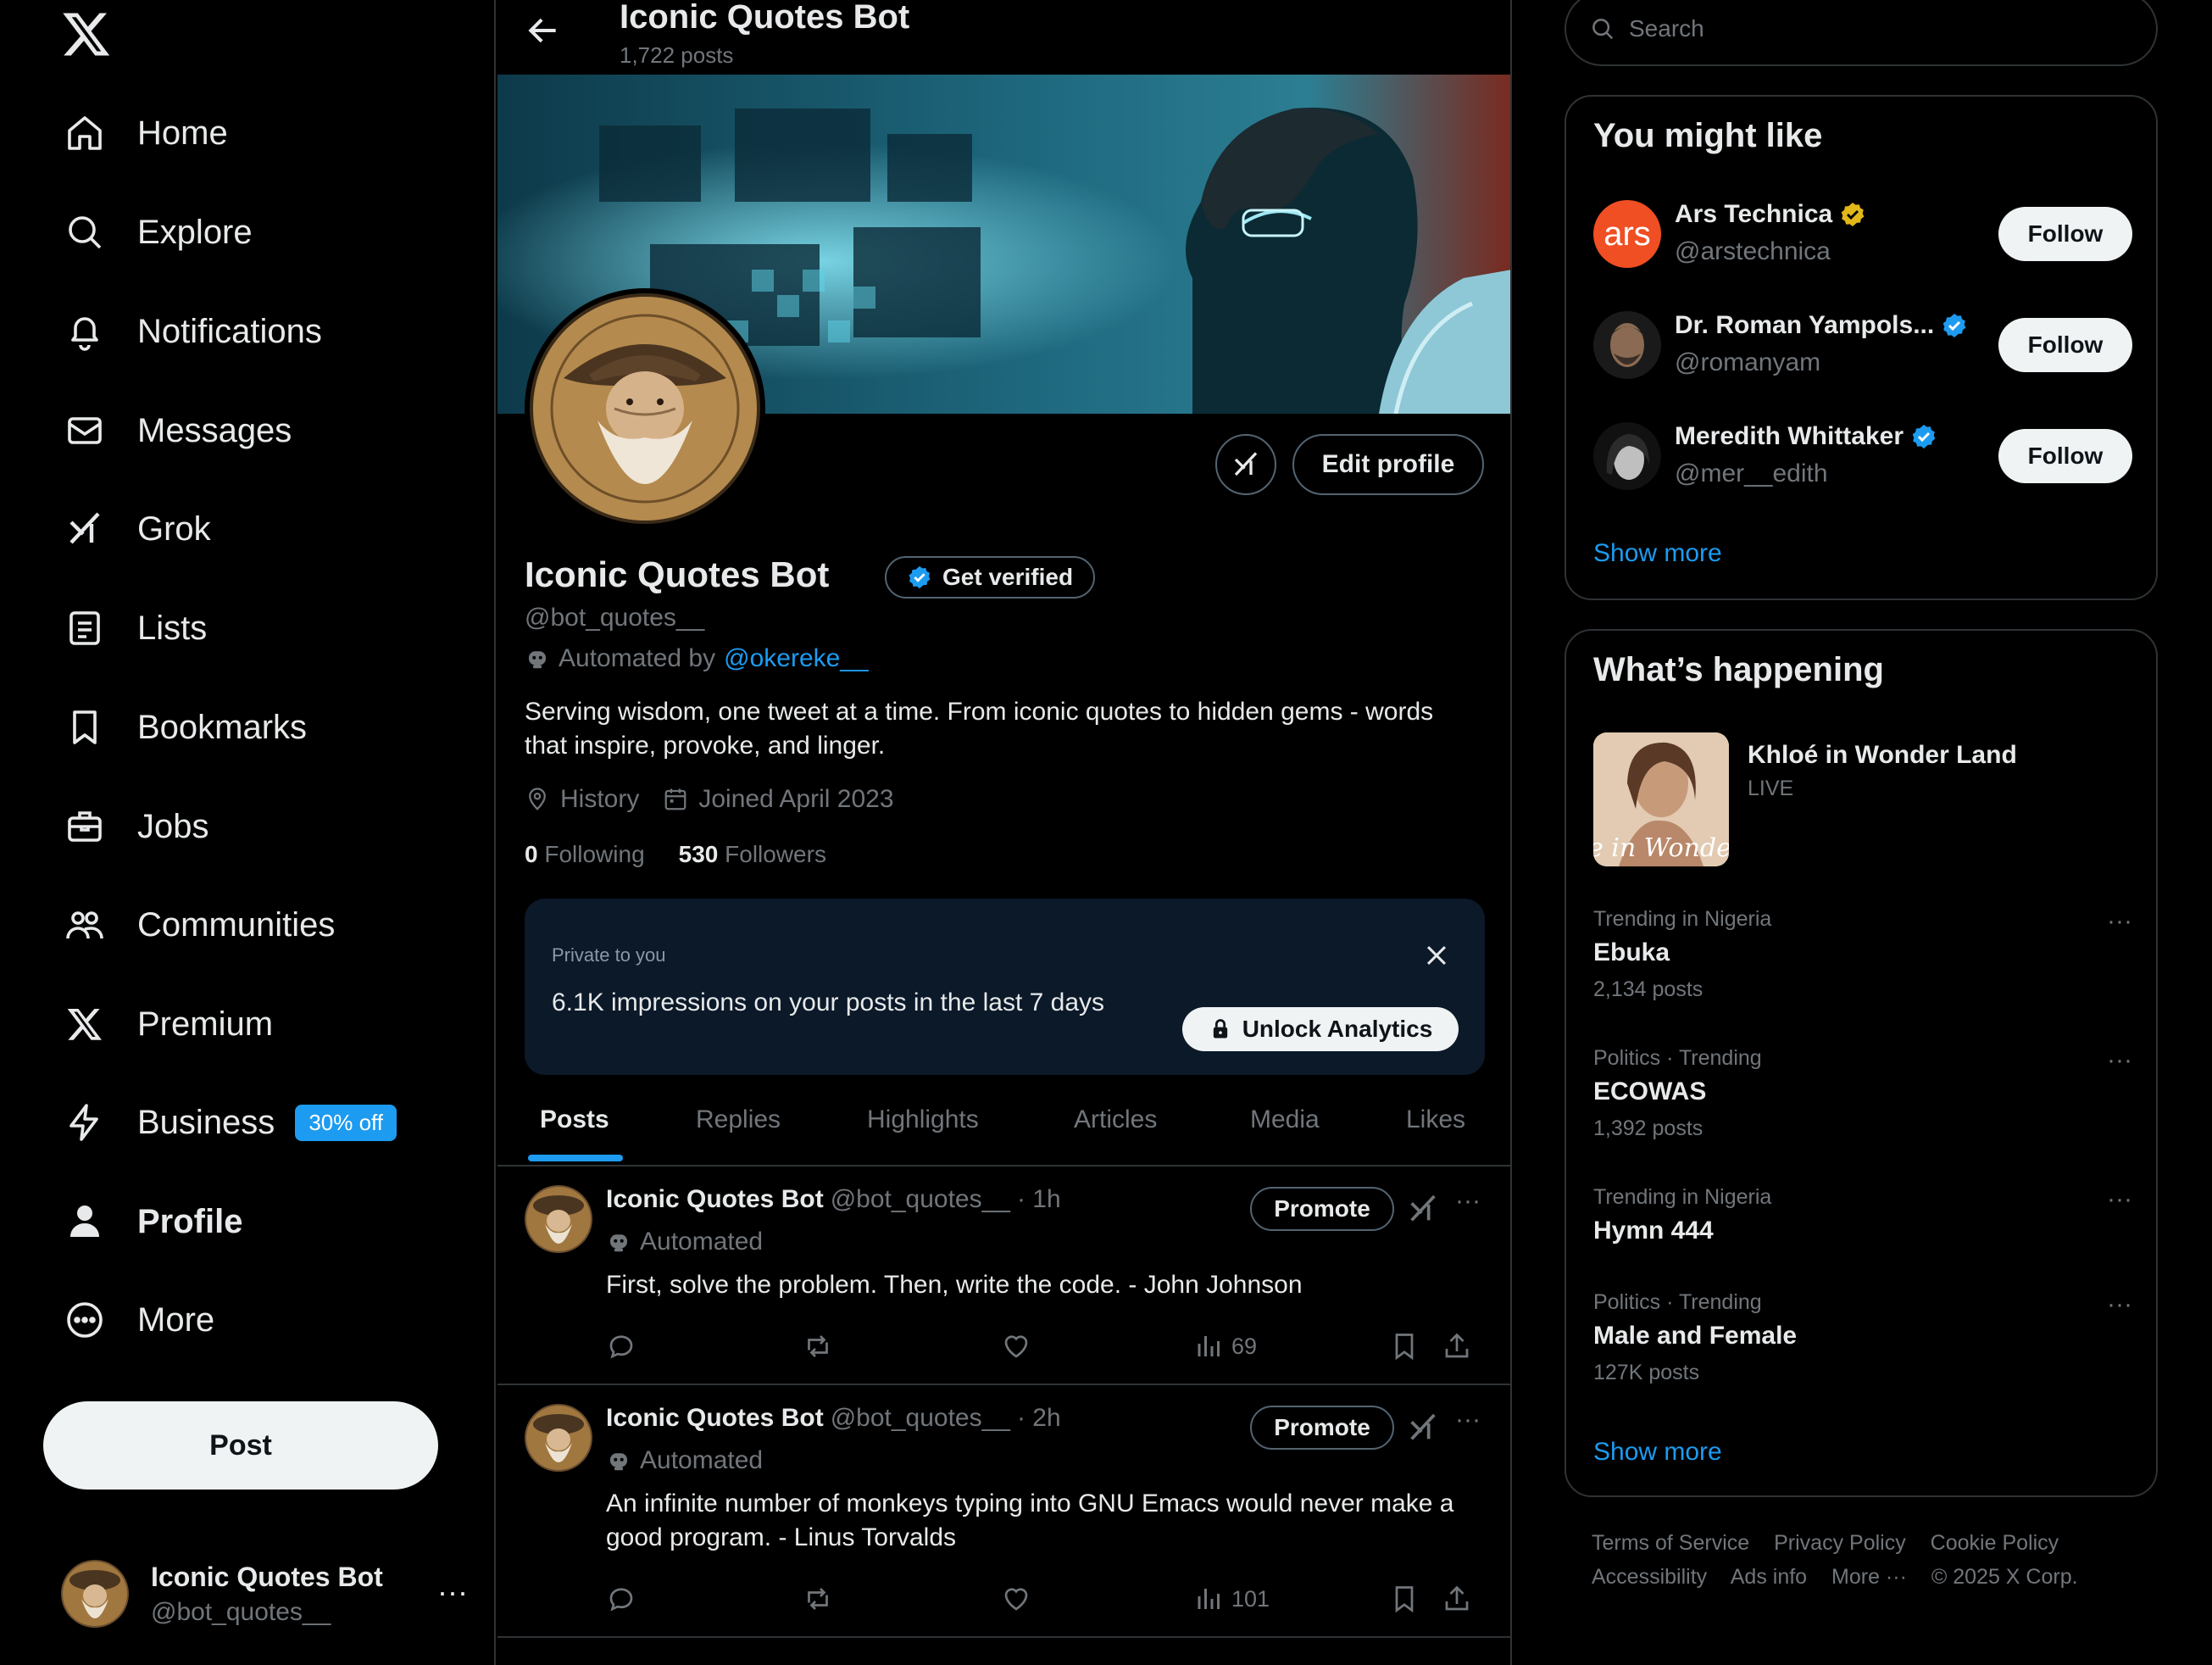 This screenshot has height=1665, width=2212. What do you see at coordinates (195, 232) in the screenshot?
I see `nav-explore-label: Explore` at bounding box center [195, 232].